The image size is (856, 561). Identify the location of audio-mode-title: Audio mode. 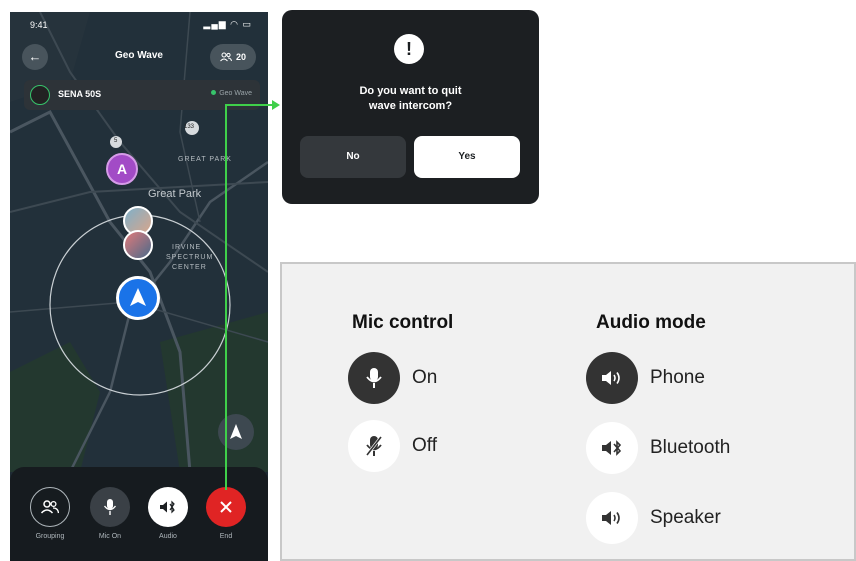
(651, 322).